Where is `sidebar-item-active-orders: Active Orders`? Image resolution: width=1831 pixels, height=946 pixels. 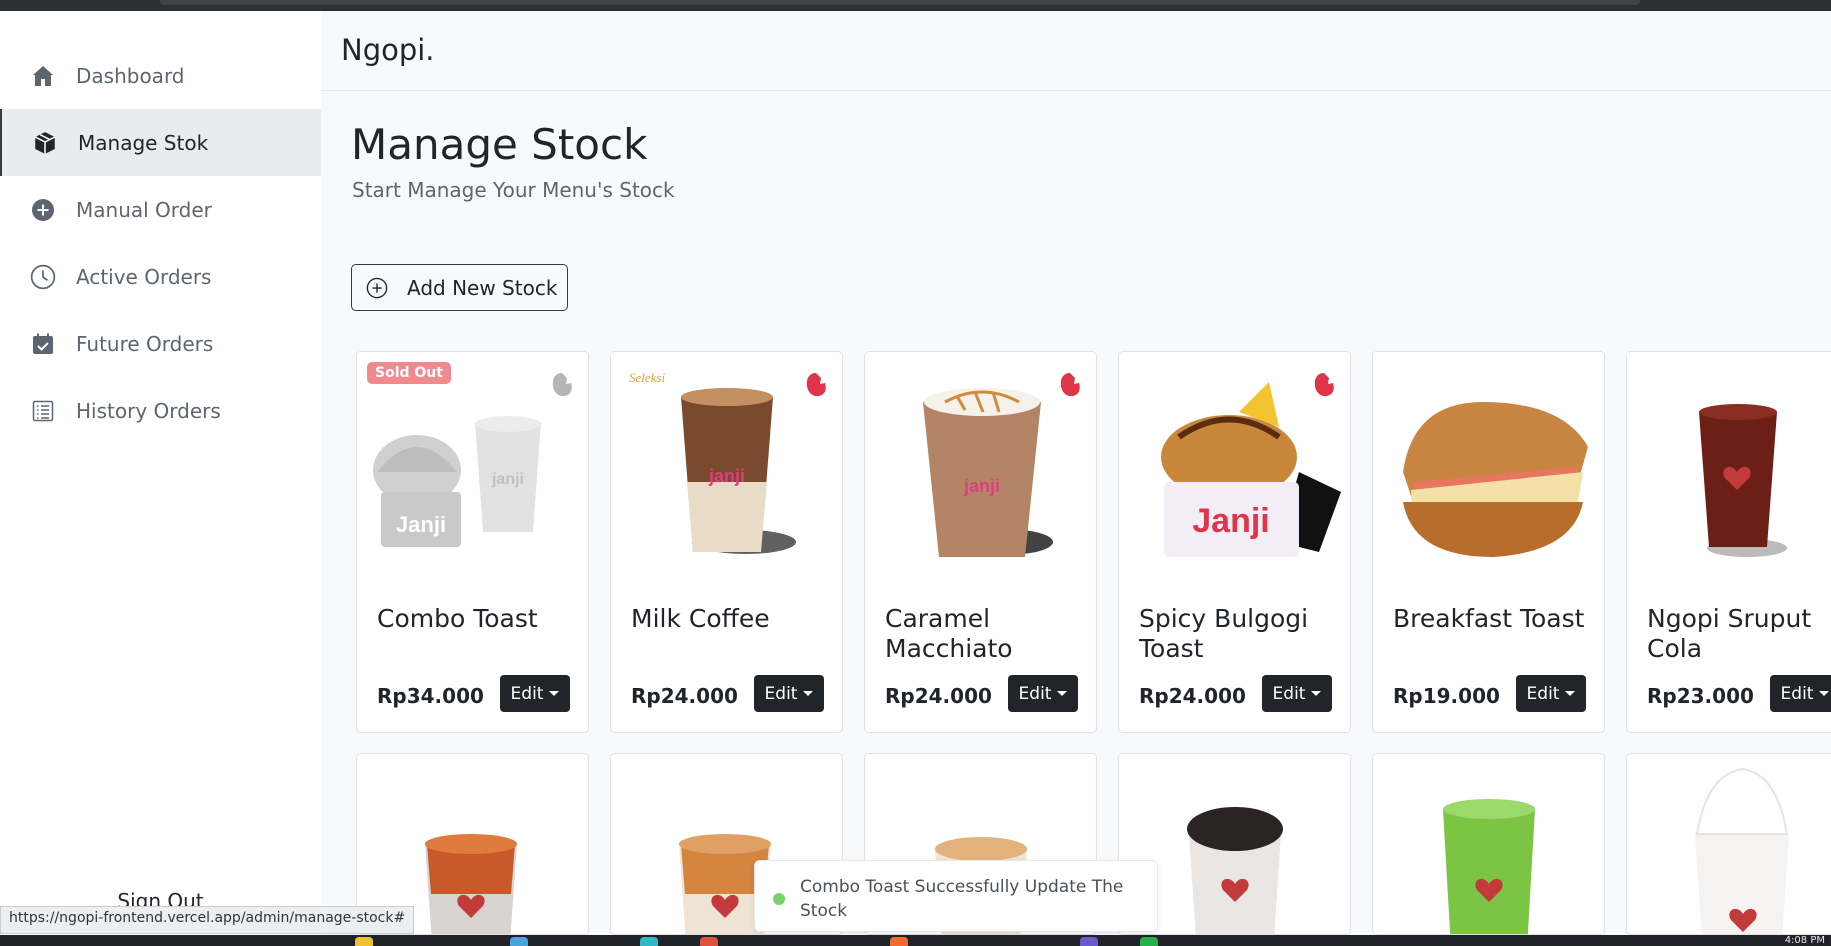
sidebar-item-active-orders: Active Orders is located at coordinates (160, 276).